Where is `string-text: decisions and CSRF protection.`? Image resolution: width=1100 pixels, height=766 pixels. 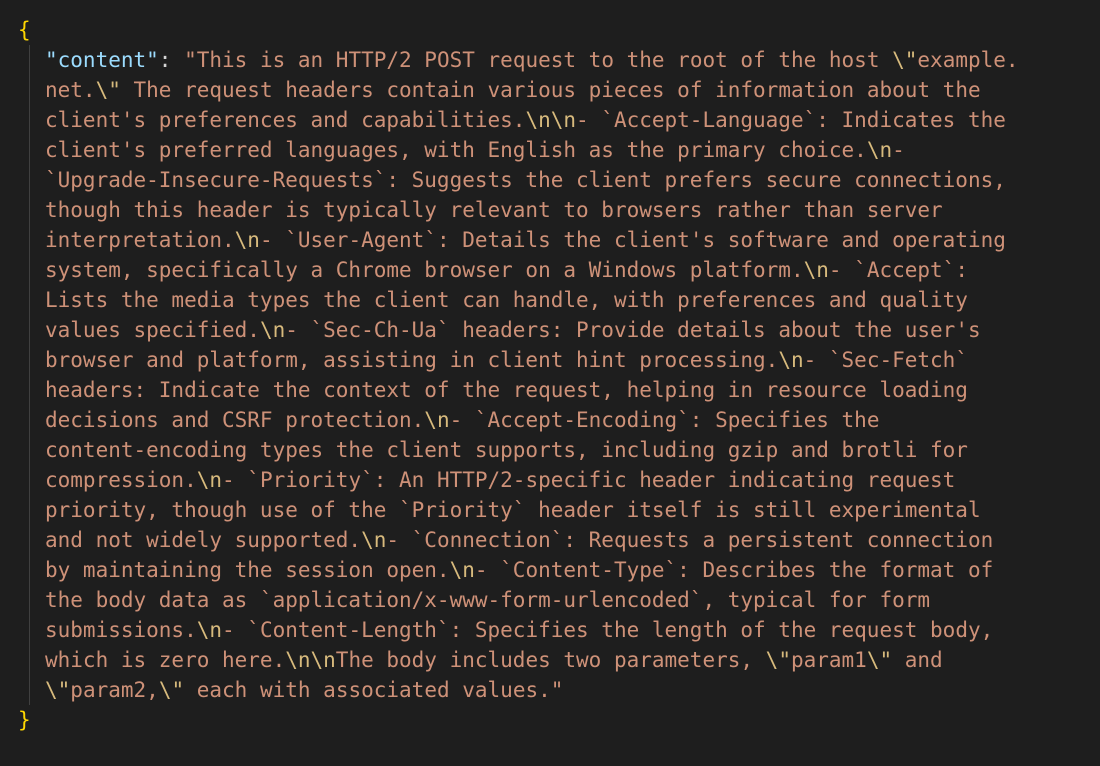 string-text: decisions and CSRF protection. is located at coordinates (235, 420).